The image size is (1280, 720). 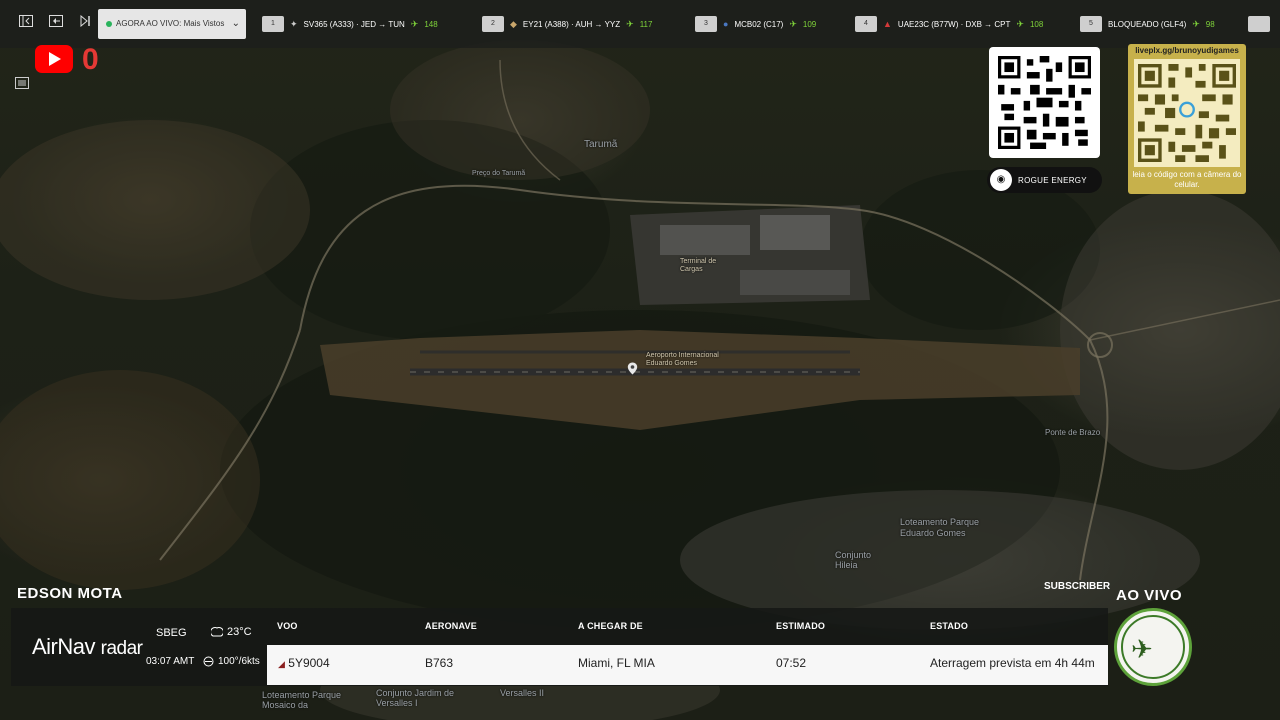 I want to click on status: Aterragem prevista em 4h 44m, so click(x=1012, y=663).